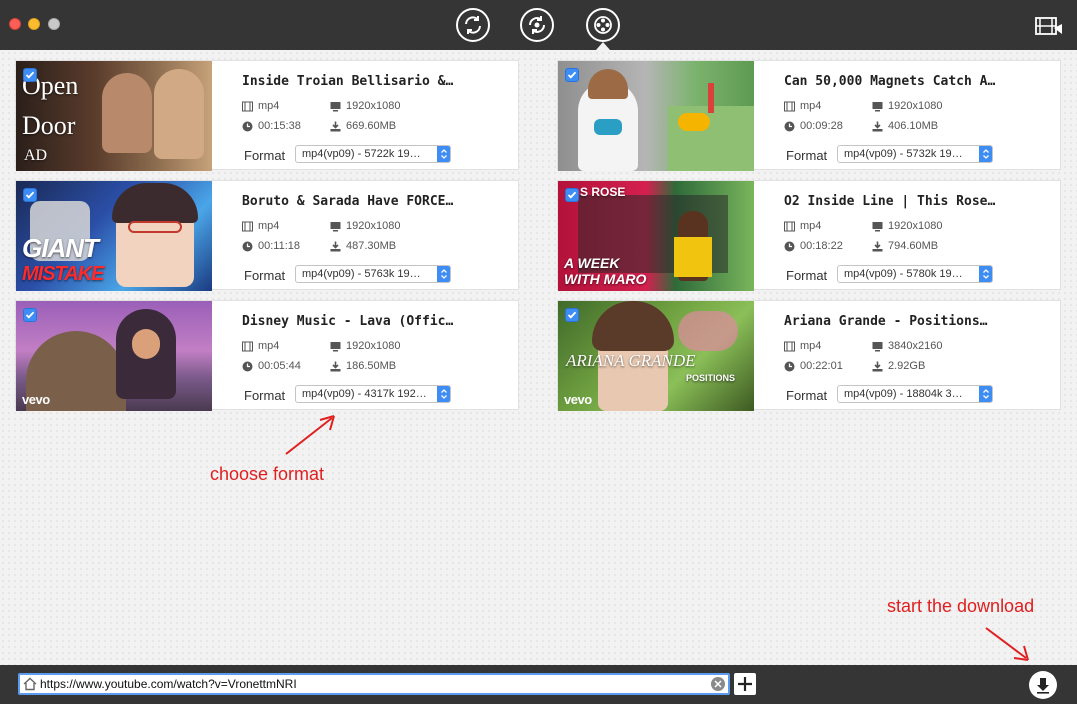  I want to click on convert-icon, so click(473, 25).